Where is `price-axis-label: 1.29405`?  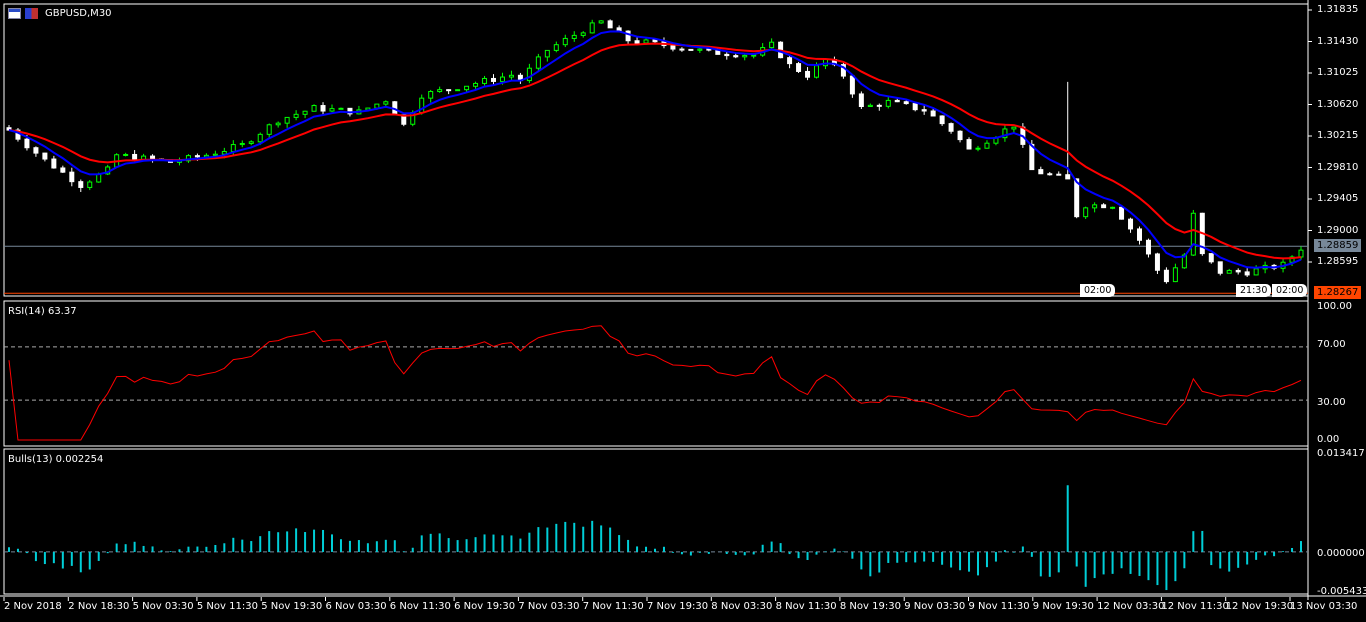 price-axis-label: 1.29405 is located at coordinates (1338, 198).